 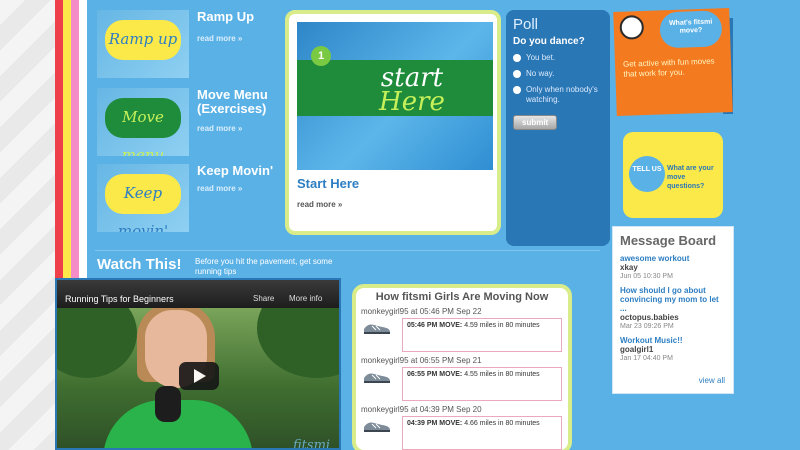 I want to click on poll-heading: Poll, so click(x=526, y=24).